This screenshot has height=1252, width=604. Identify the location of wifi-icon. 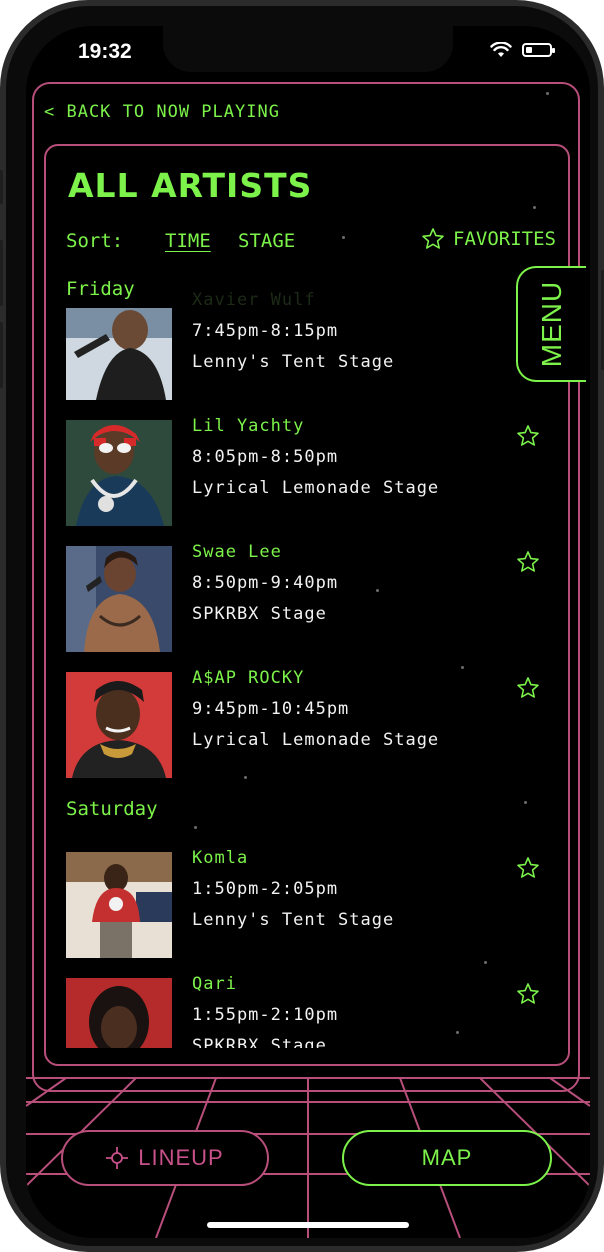
(501, 49).